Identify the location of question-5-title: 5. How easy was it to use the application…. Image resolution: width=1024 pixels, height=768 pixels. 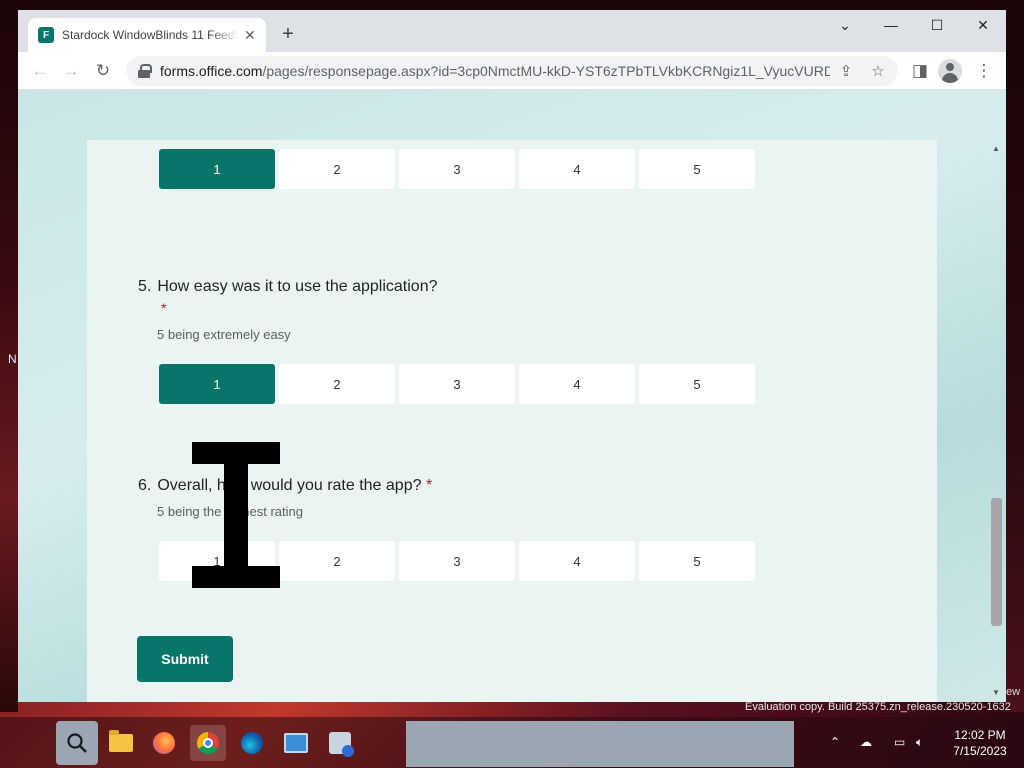
(288, 286).